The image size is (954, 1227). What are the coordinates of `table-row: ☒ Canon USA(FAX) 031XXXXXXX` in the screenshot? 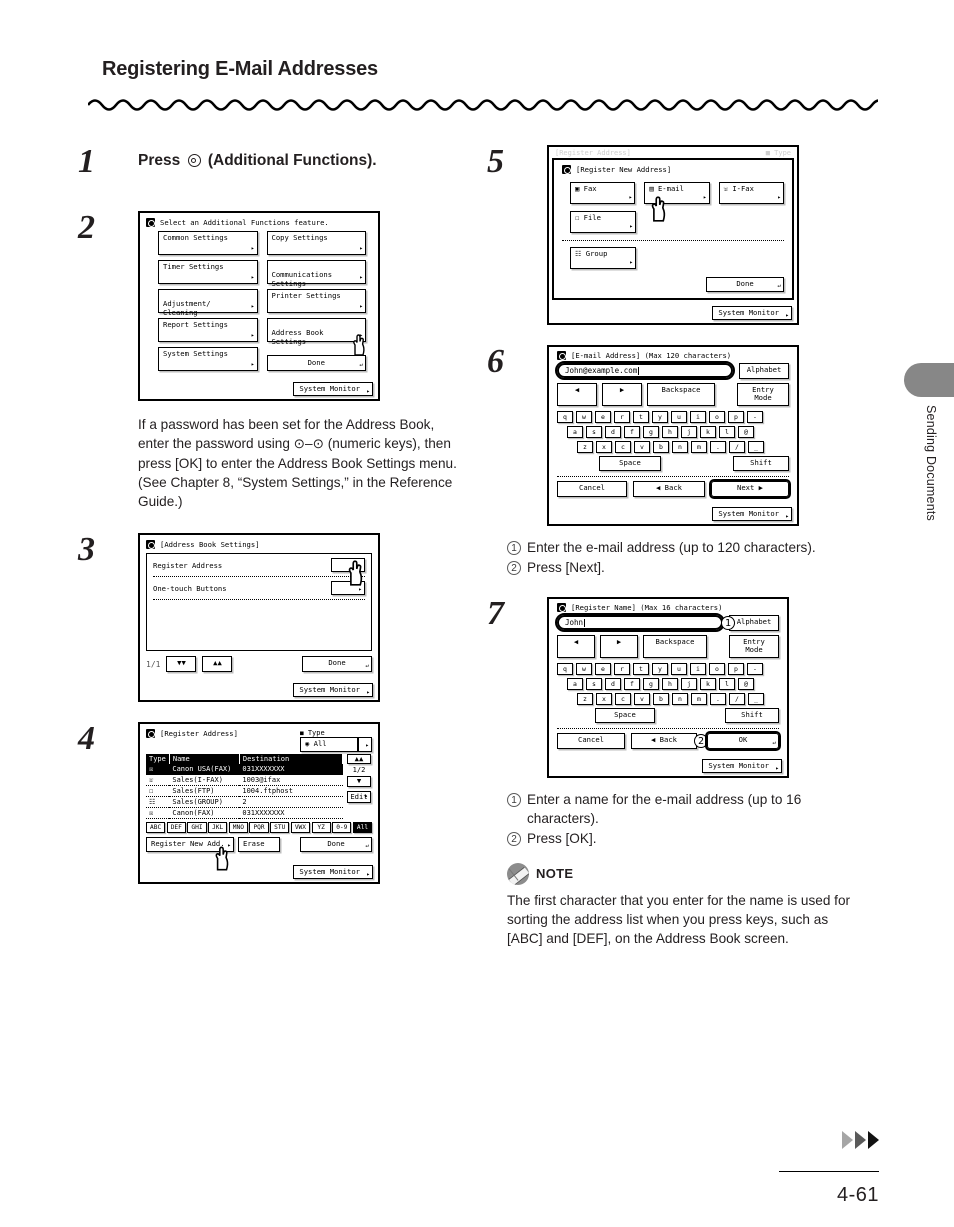 It's located at (244, 770).